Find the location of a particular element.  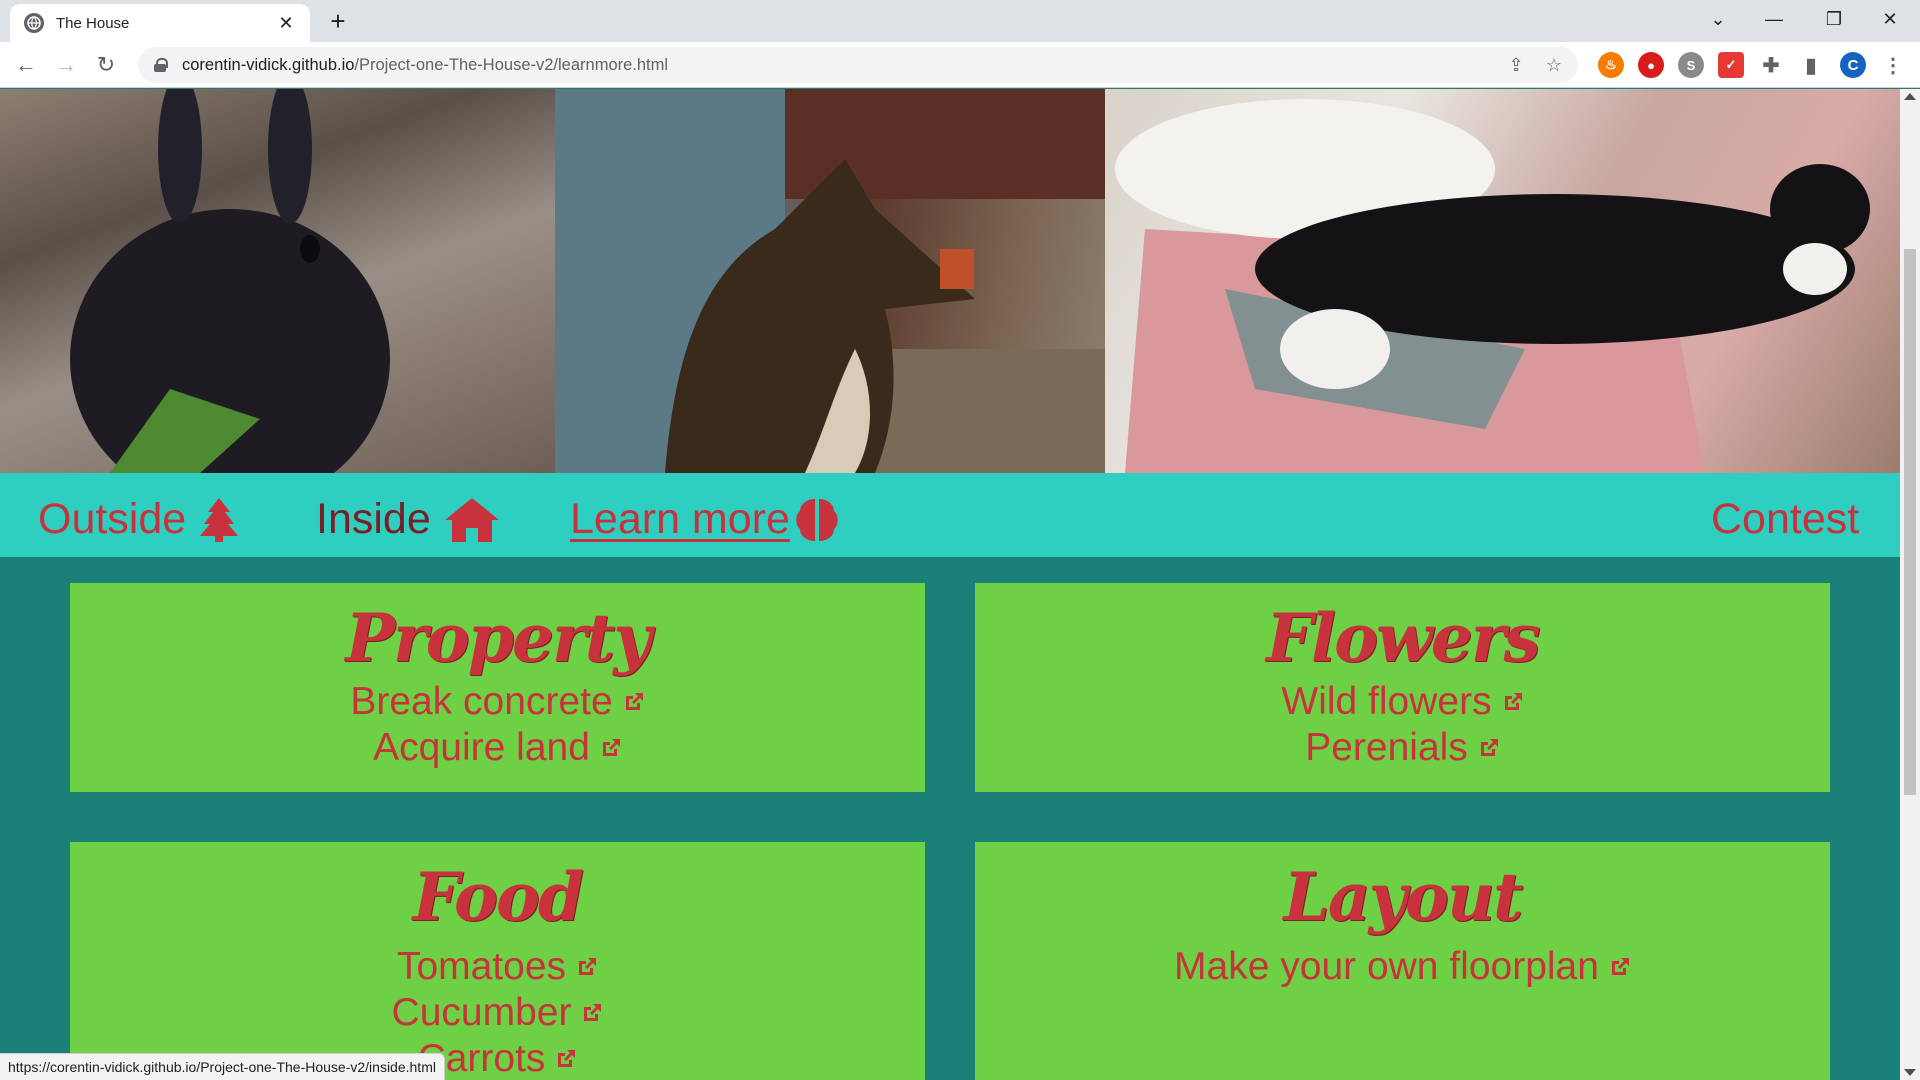

brain-icon is located at coordinates (817, 520).